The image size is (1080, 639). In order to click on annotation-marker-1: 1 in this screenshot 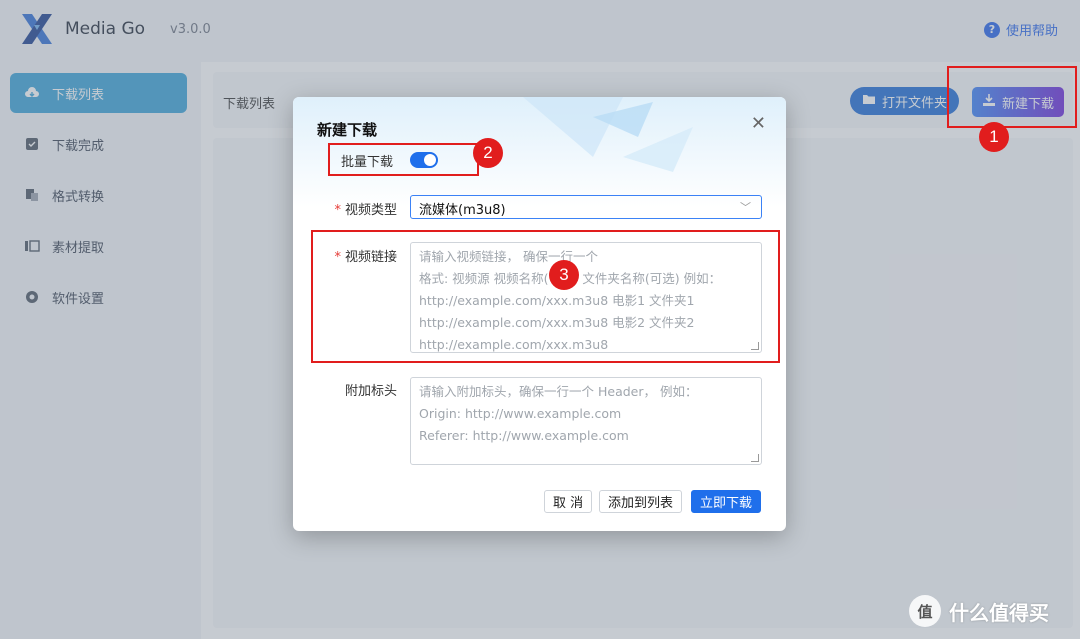, I will do `click(994, 137)`.